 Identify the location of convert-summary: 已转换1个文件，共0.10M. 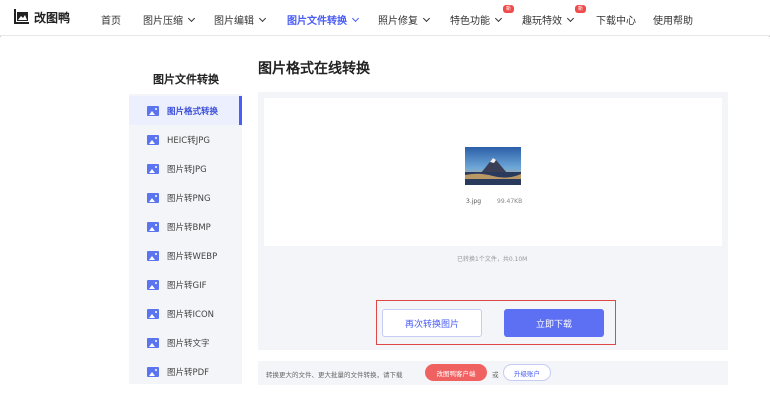
(492, 259).